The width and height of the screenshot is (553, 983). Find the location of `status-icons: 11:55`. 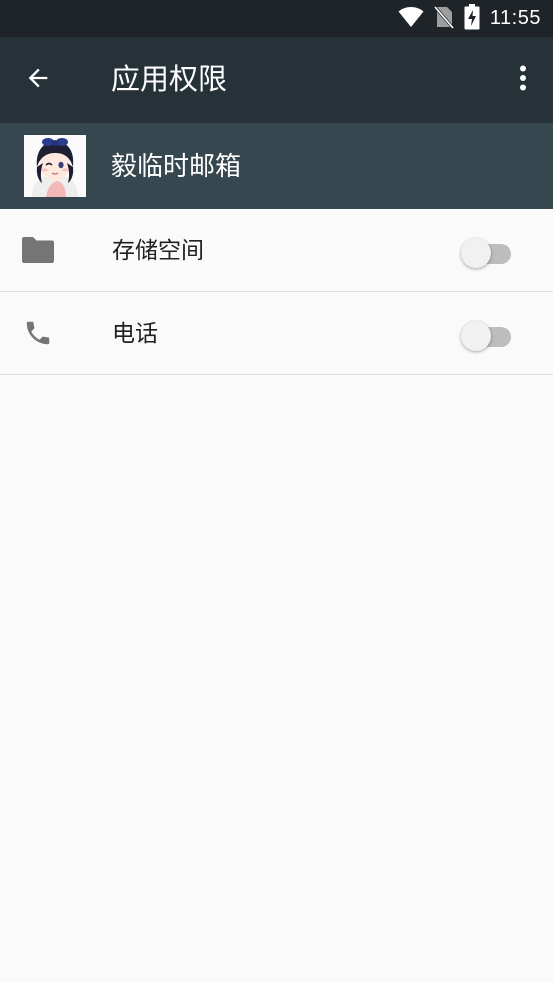

status-icons: 11:55 is located at coordinates (469, 18).